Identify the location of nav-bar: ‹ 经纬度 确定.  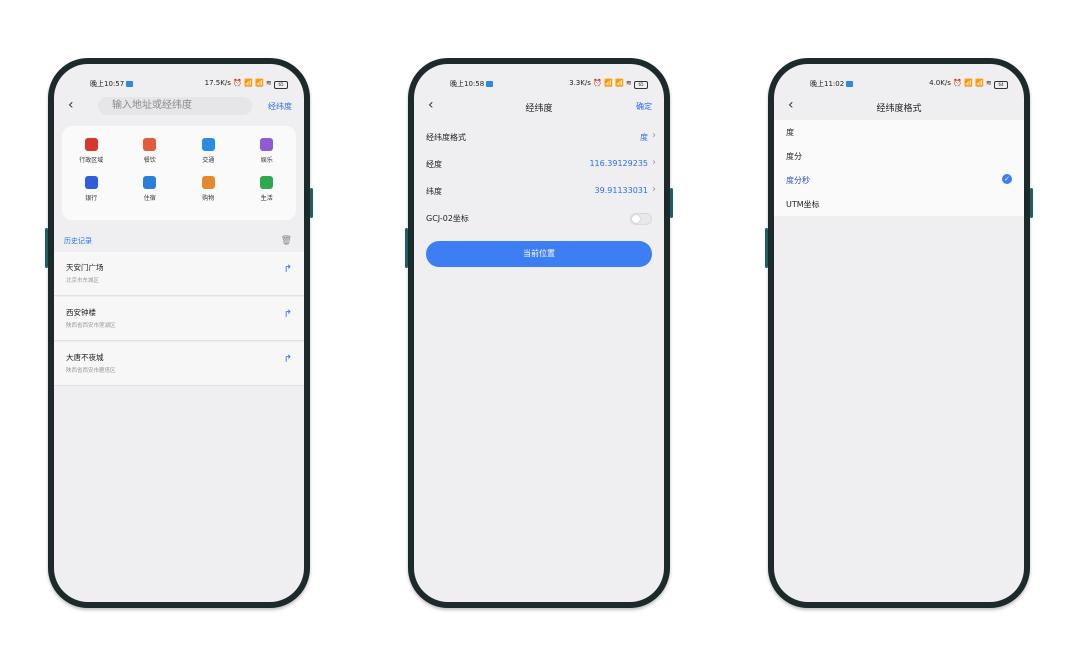
(539, 106).